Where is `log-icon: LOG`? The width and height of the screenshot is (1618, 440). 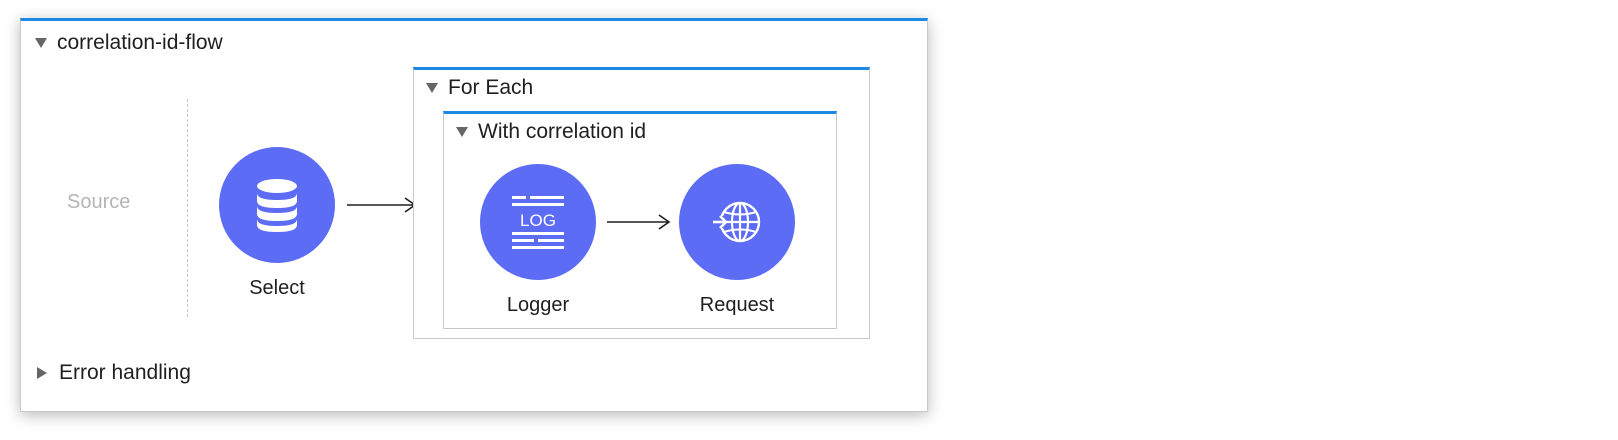 log-icon: LOG is located at coordinates (538, 222).